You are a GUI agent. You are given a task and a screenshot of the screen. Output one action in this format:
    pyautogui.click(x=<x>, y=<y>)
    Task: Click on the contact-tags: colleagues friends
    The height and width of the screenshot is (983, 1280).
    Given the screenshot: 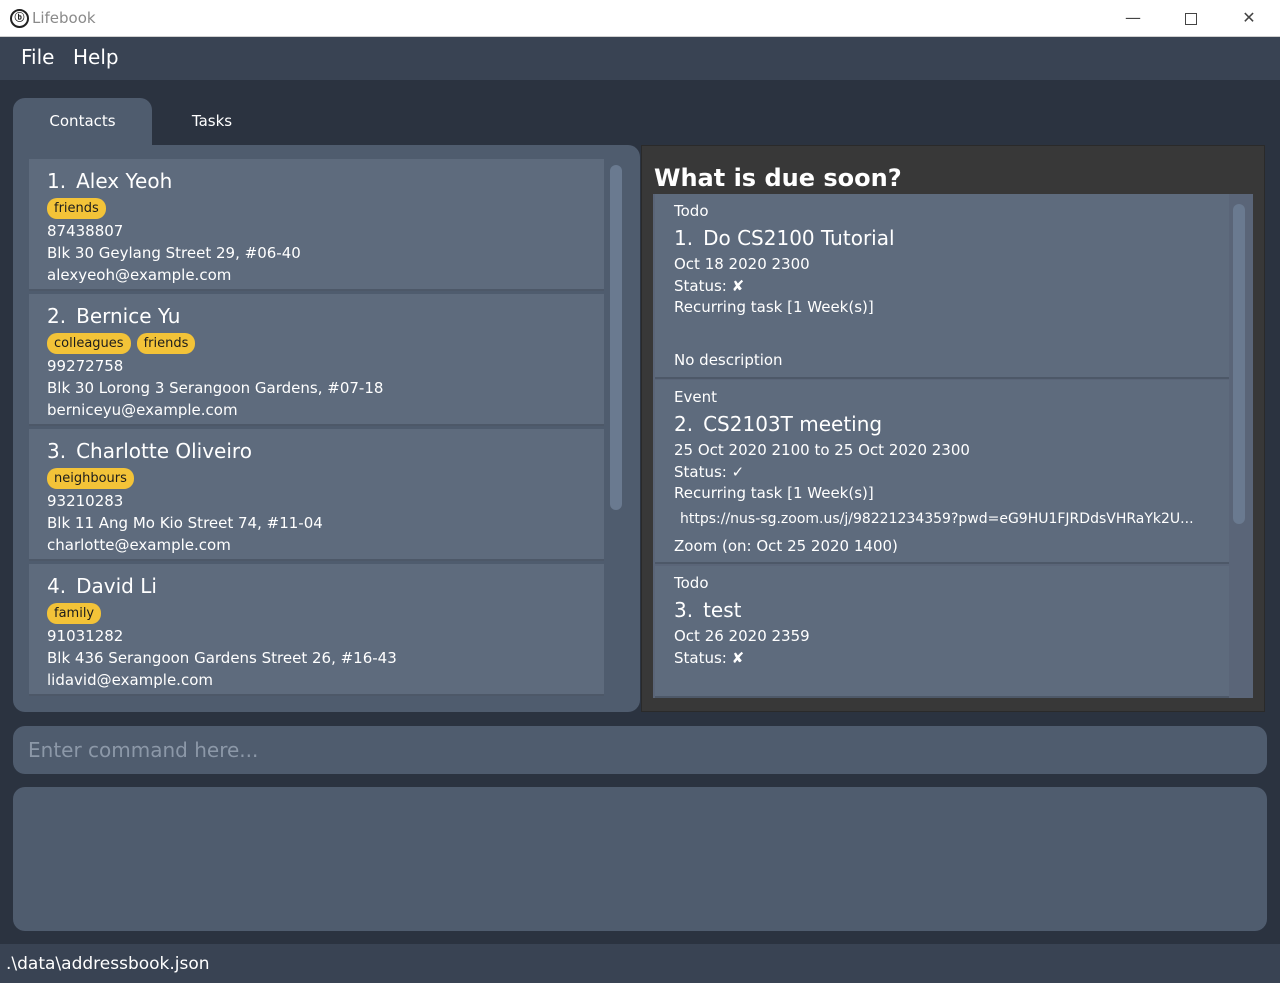 What is the action you would take?
    pyautogui.click(x=124, y=343)
    